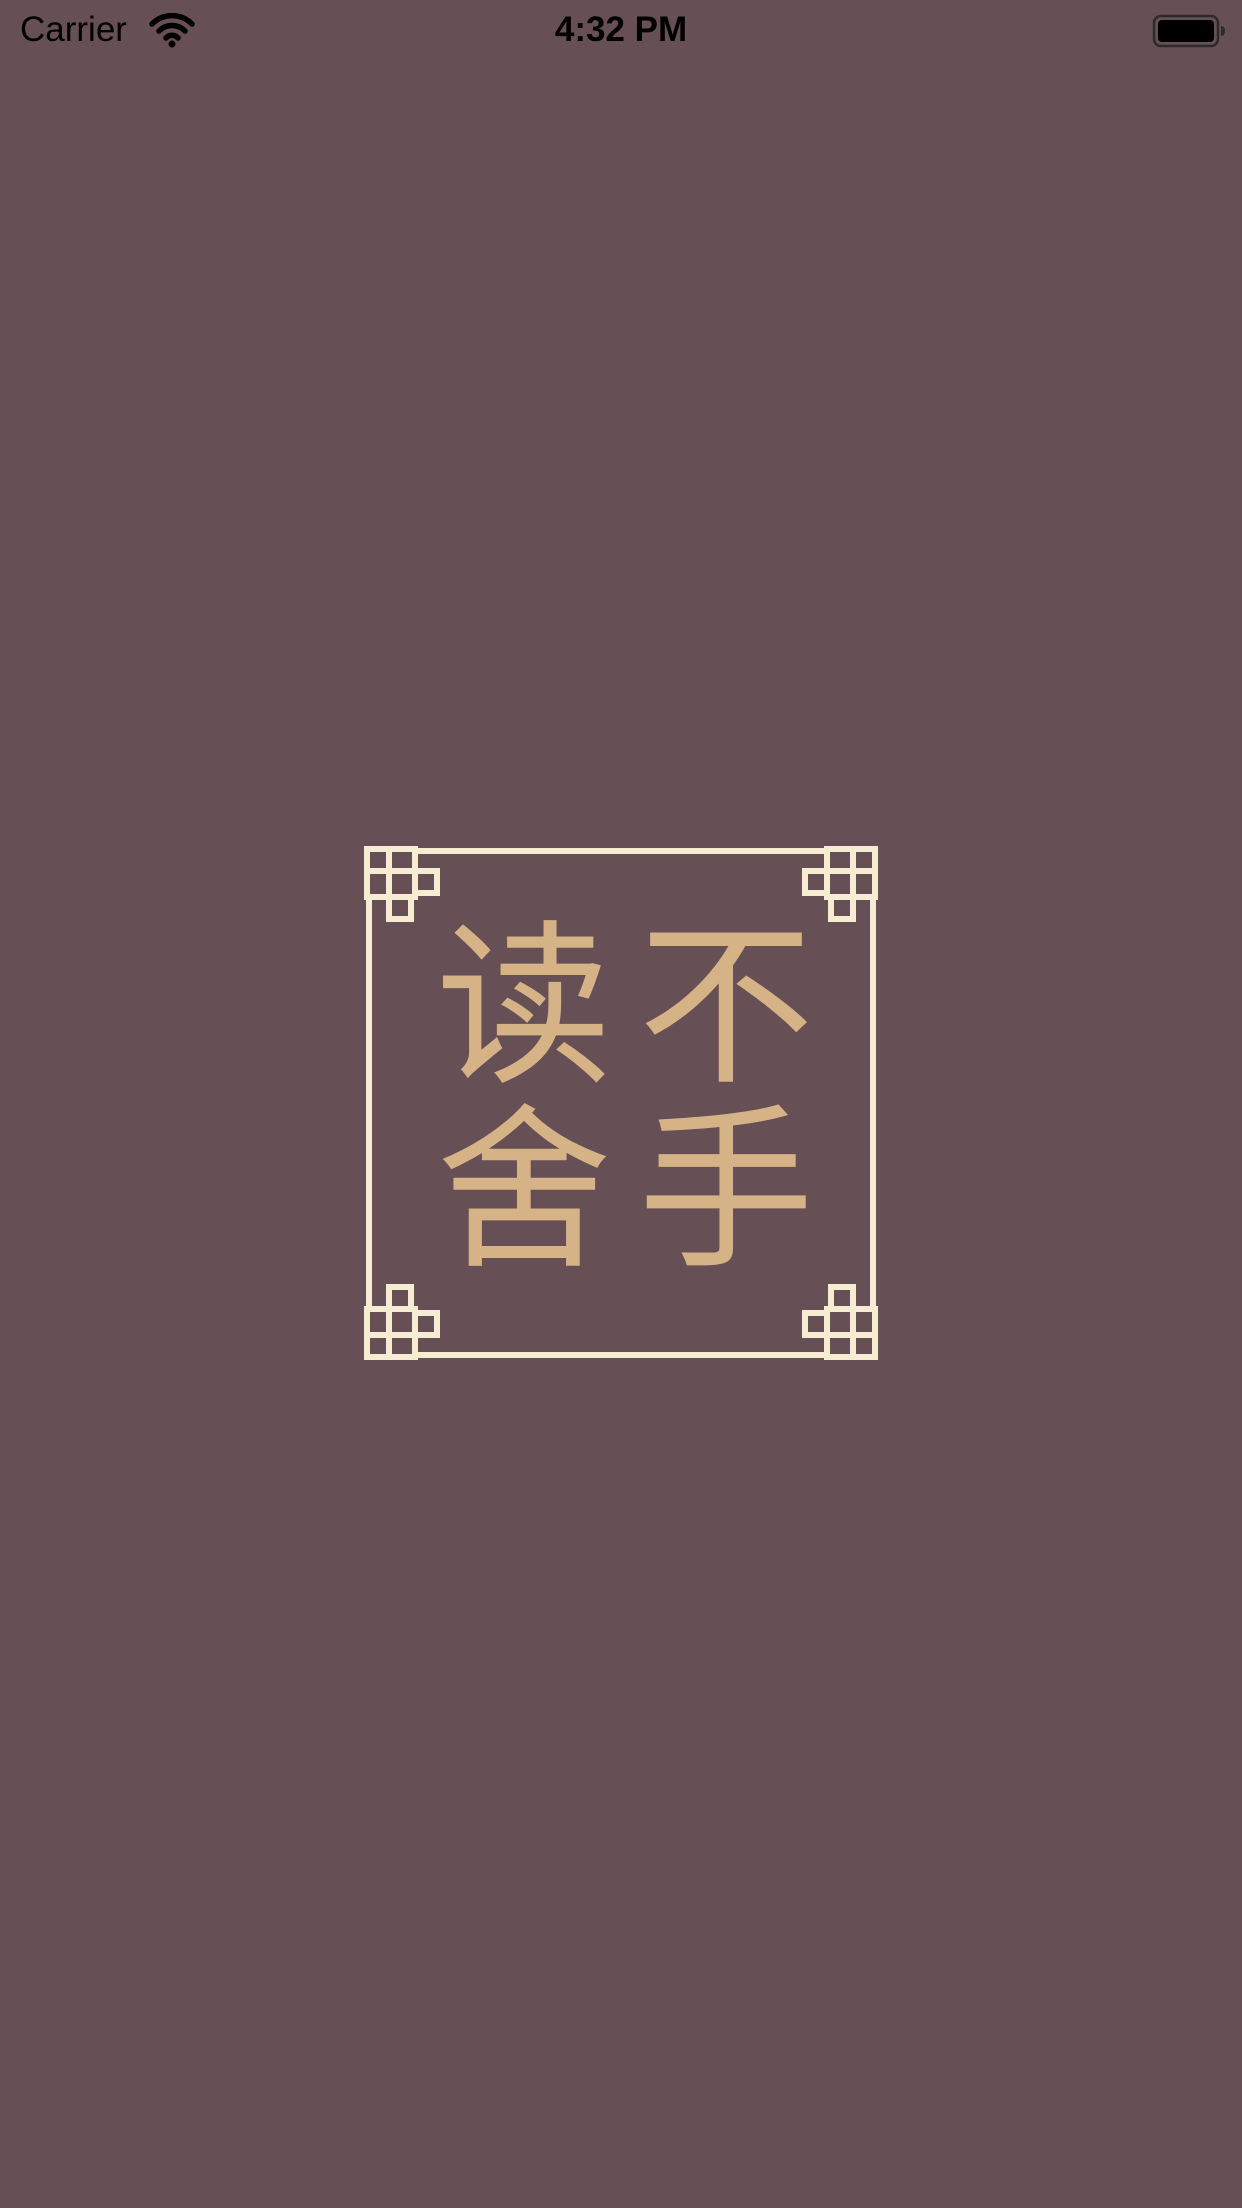 The width and height of the screenshot is (1242, 2208). I want to click on status-bar: Carrier 4:32 PM, so click(621, 30).